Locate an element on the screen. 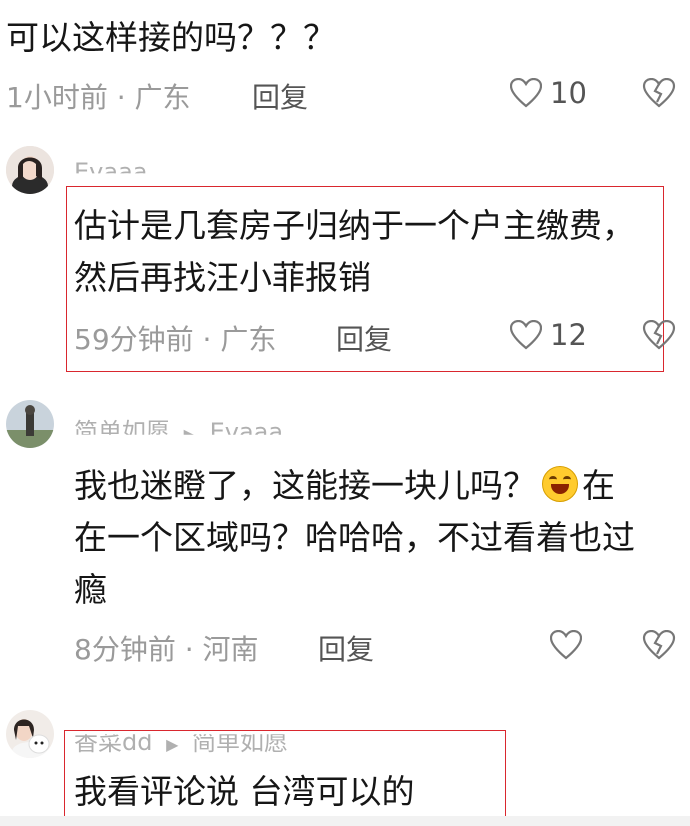 The image size is (690, 826). comment-meta: 8分钟前 · 河南 is located at coordinates (166, 649).